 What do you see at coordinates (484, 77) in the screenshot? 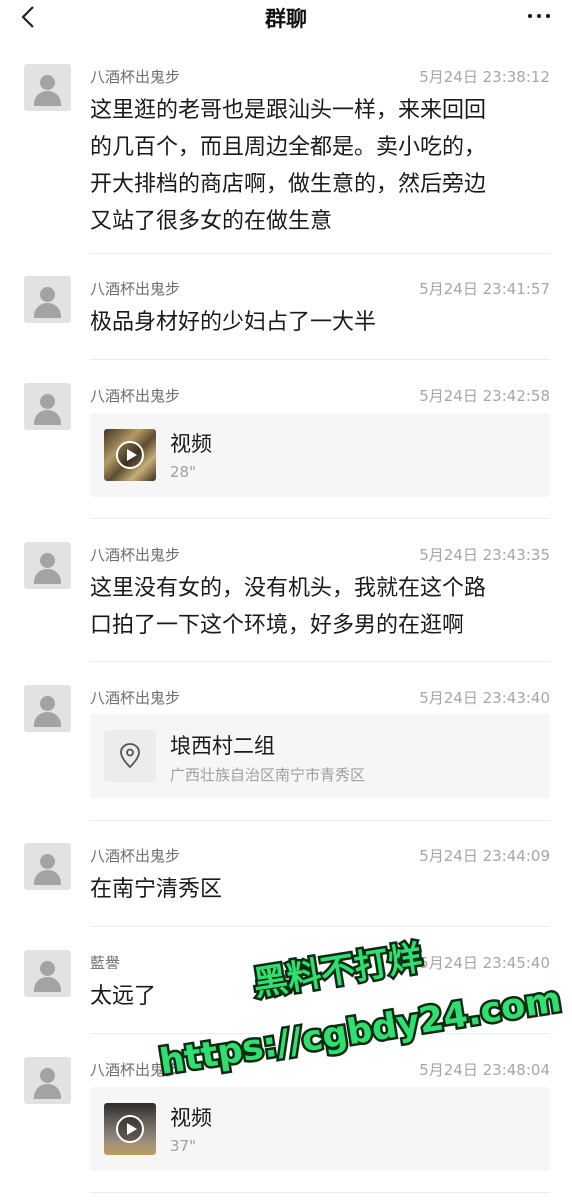
I see `message-time: 5月24日 23:38:12` at bounding box center [484, 77].